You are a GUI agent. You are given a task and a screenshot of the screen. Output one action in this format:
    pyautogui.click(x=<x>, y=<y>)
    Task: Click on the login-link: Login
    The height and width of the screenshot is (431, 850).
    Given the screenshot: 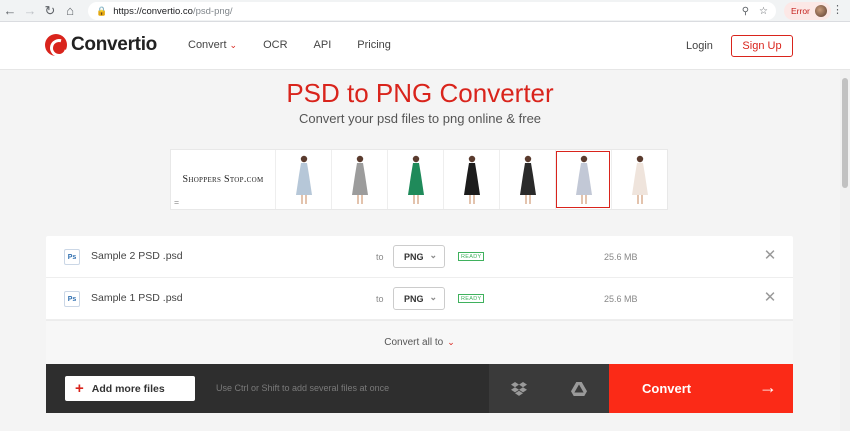 What is the action you would take?
    pyautogui.click(x=699, y=46)
    